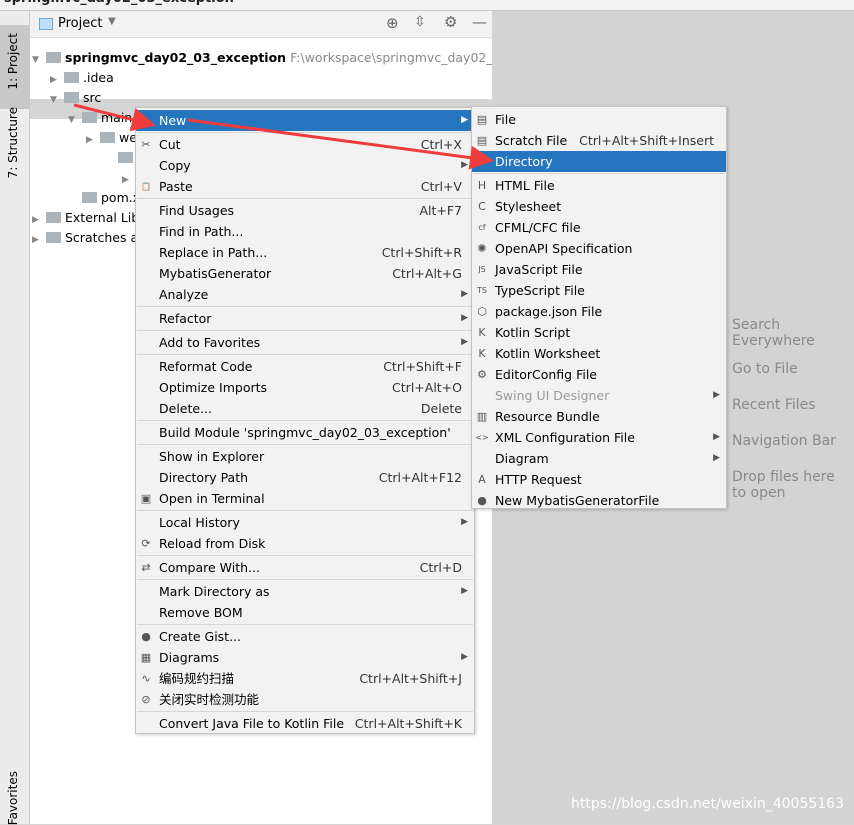  Describe the element at coordinates (340, 144) in the screenshot. I see `red-arrow-to-directory` at that location.